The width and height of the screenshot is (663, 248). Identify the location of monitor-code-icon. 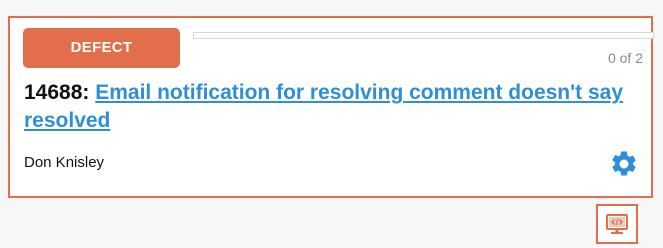
(617, 224).